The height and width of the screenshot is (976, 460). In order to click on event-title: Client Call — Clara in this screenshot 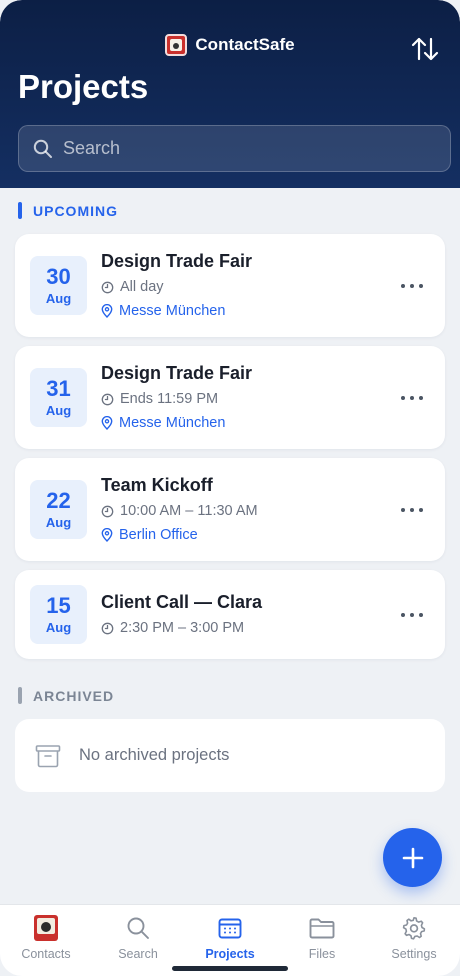, I will do `click(182, 602)`.